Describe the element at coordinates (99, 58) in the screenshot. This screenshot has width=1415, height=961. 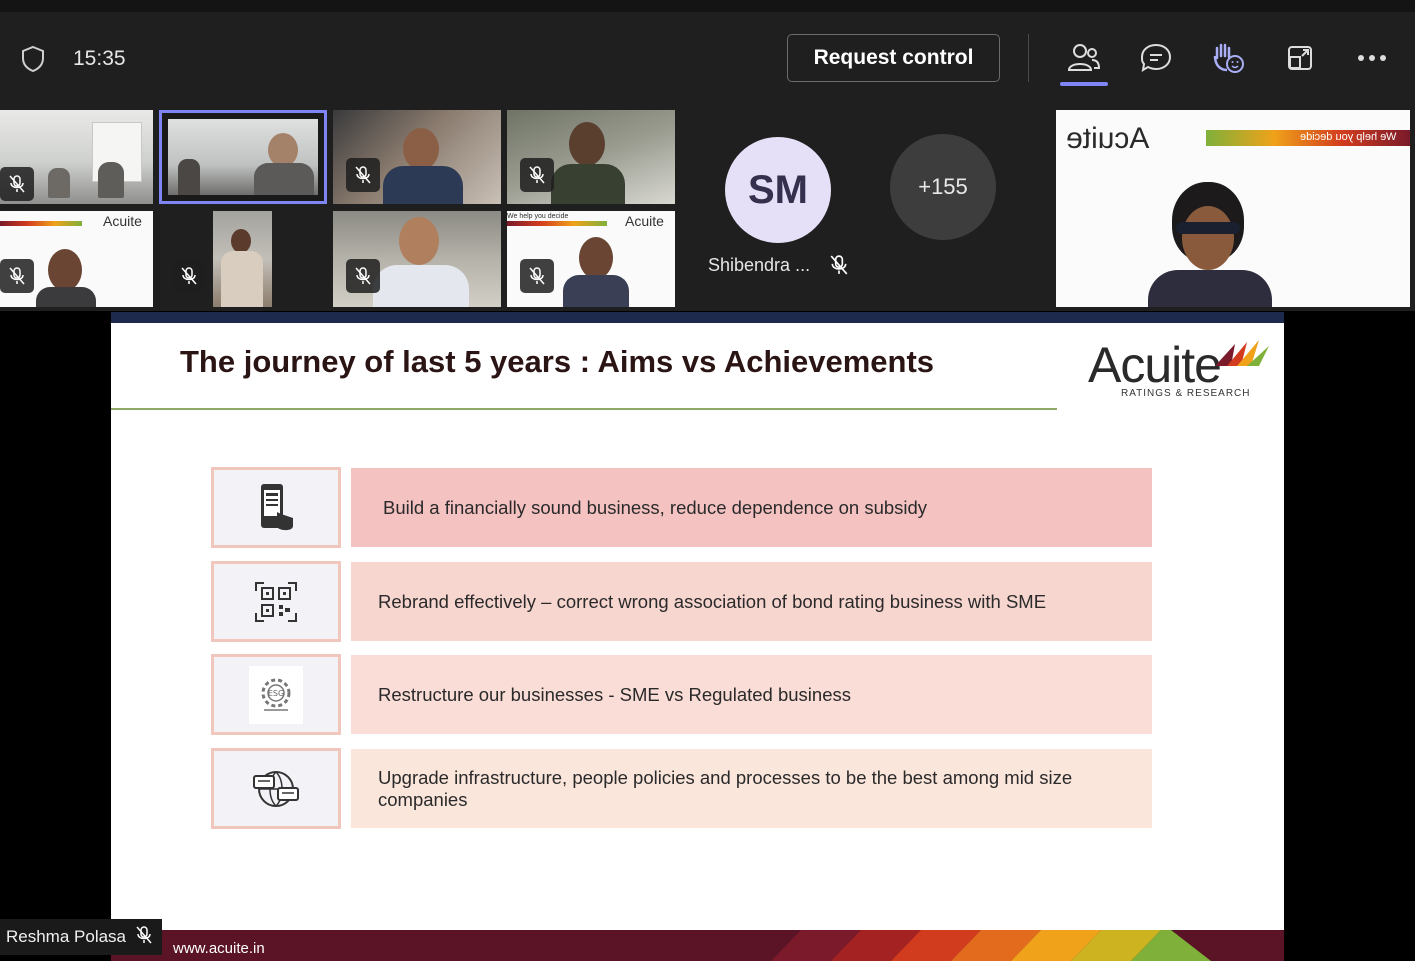
I see `meeting-timer: 15:35` at that location.